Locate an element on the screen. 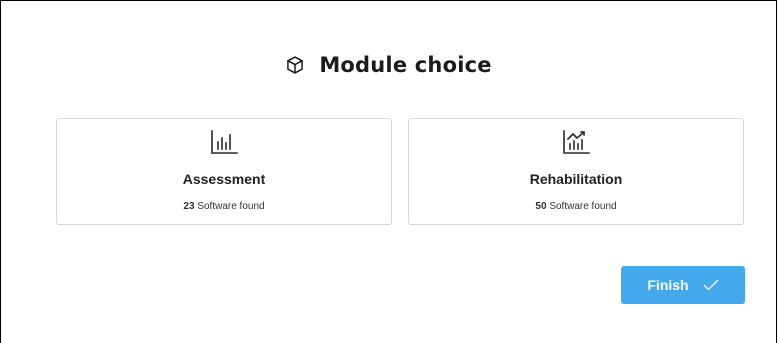 The height and width of the screenshot is (343, 779). cube-icon is located at coordinates (295, 65).